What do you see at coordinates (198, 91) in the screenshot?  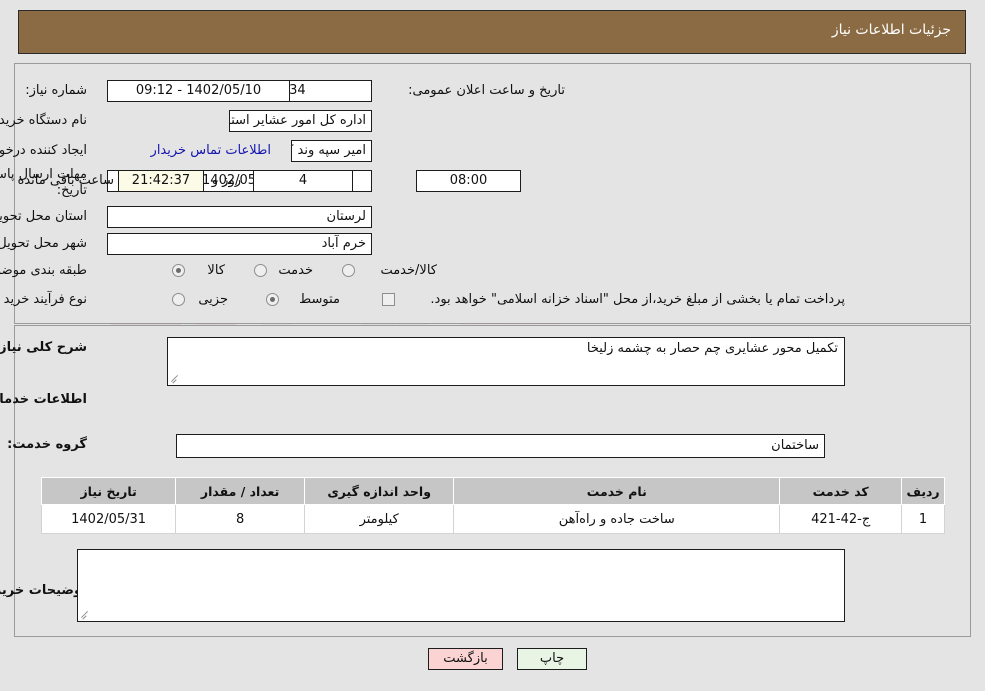 I see `announce-datetime-field: 1402/05/10 - 09:12` at bounding box center [198, 91].